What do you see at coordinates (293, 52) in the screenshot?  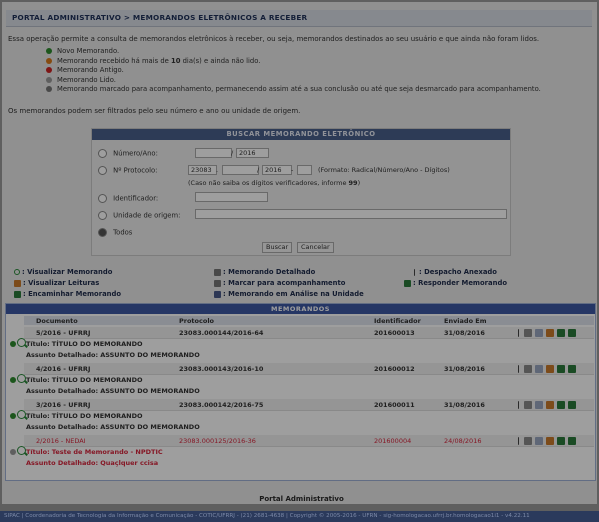 I see `legend-item: Novo Memorando.` at bounding box center [293, 52].